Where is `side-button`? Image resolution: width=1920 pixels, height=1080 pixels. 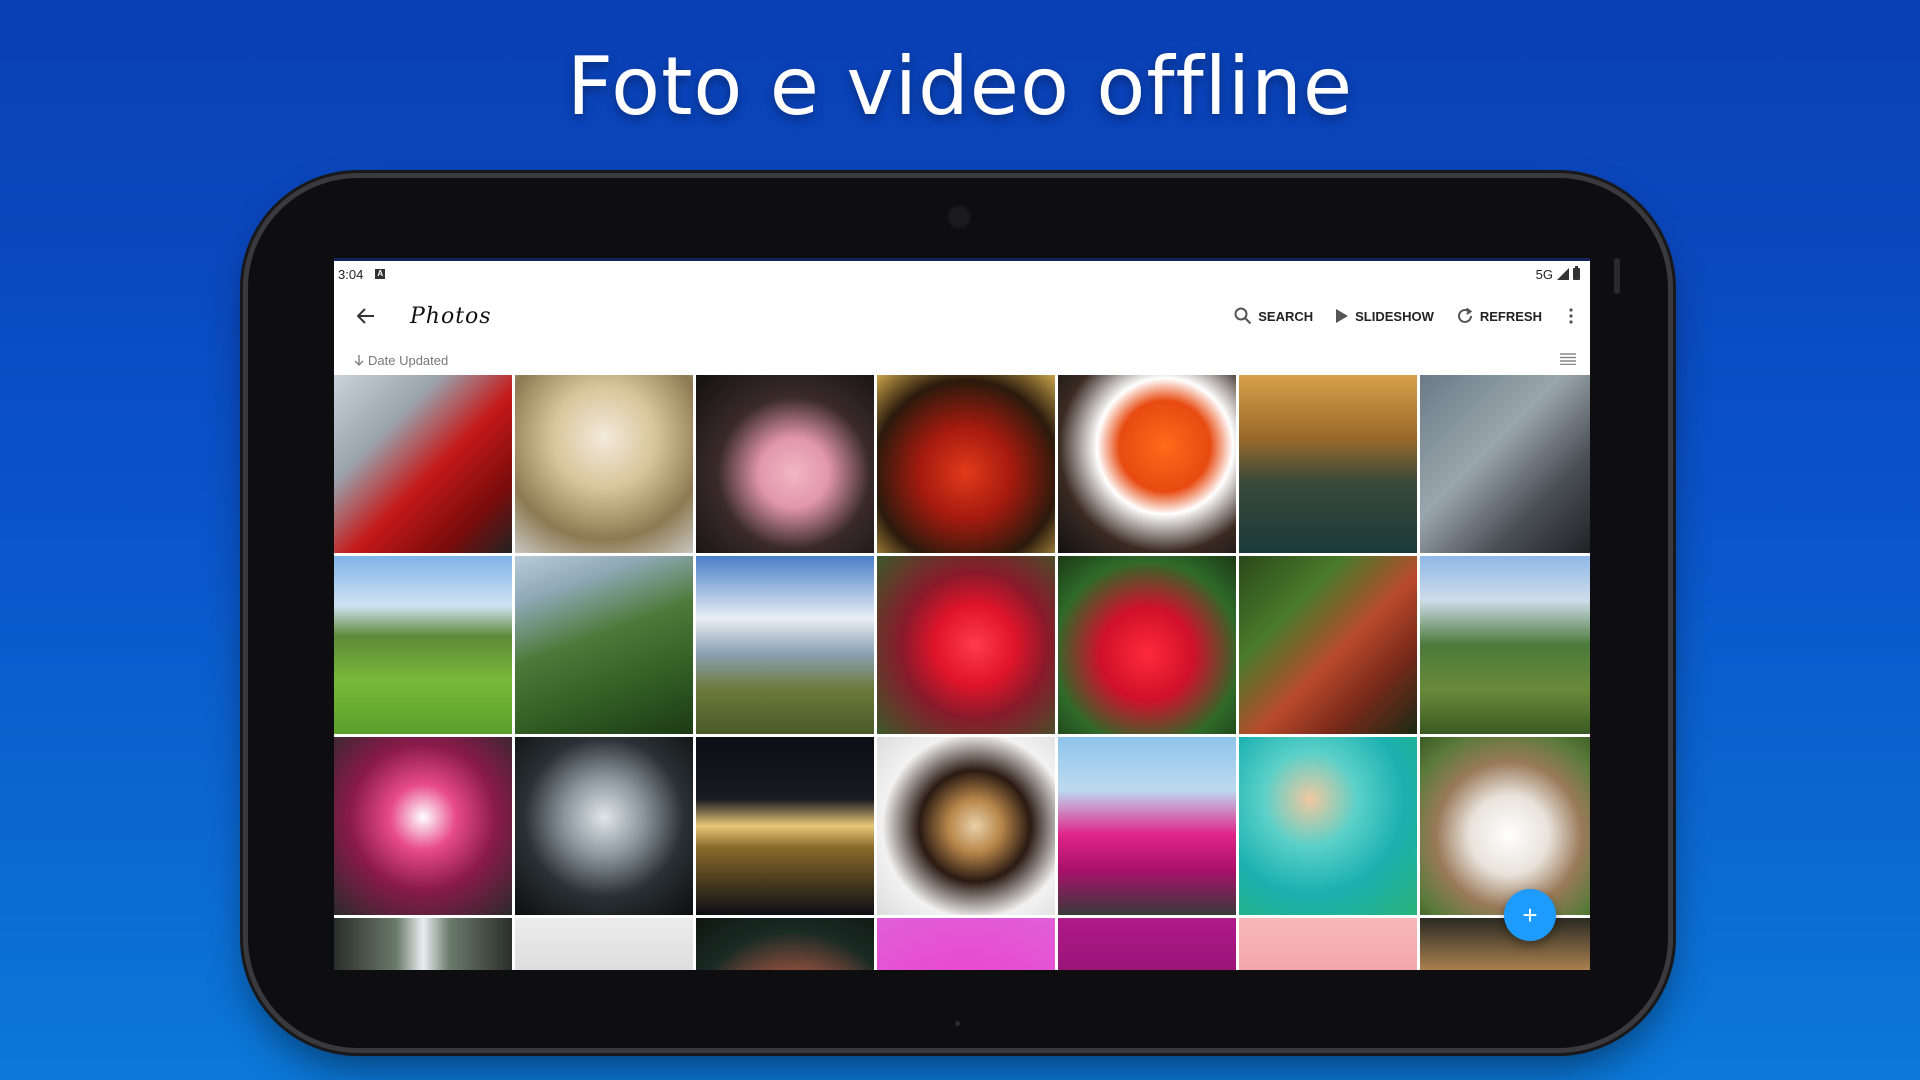 side-button is located at coordinates (1617, 276).